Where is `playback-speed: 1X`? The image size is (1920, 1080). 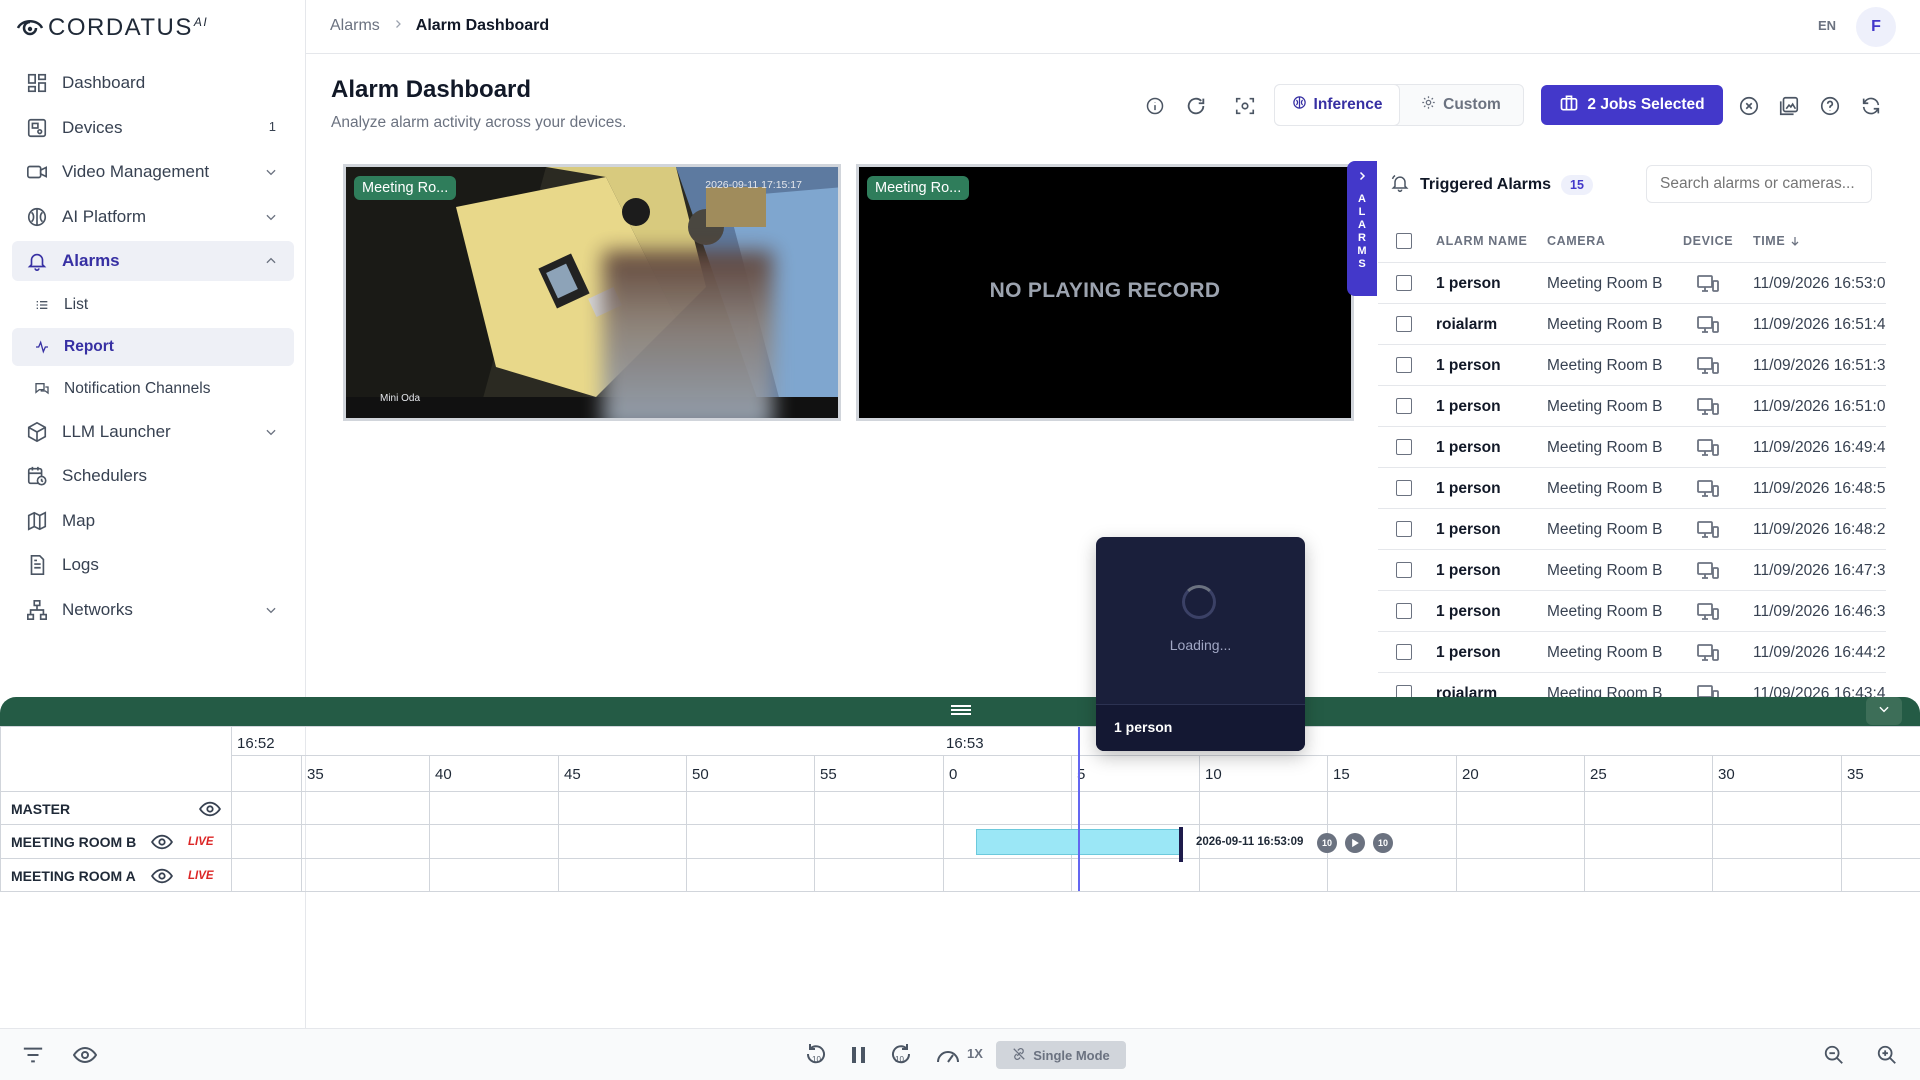
playback-speed: 1X is located at coordinates (975, 1053).